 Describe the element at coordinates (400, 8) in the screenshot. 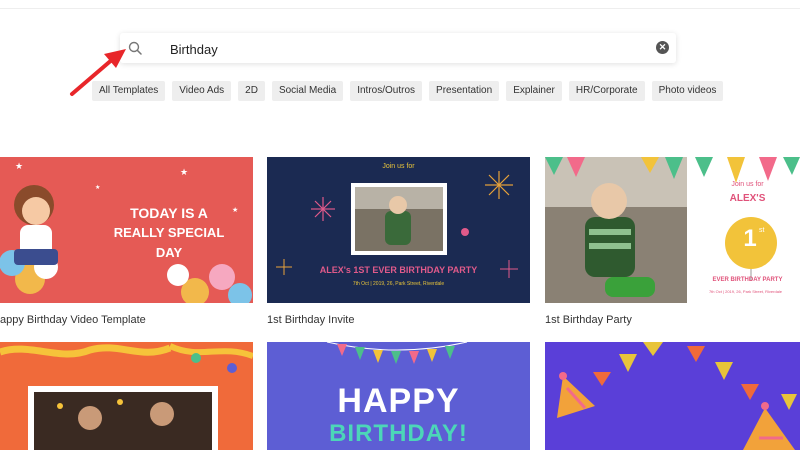

I see `top-divider` at that location.